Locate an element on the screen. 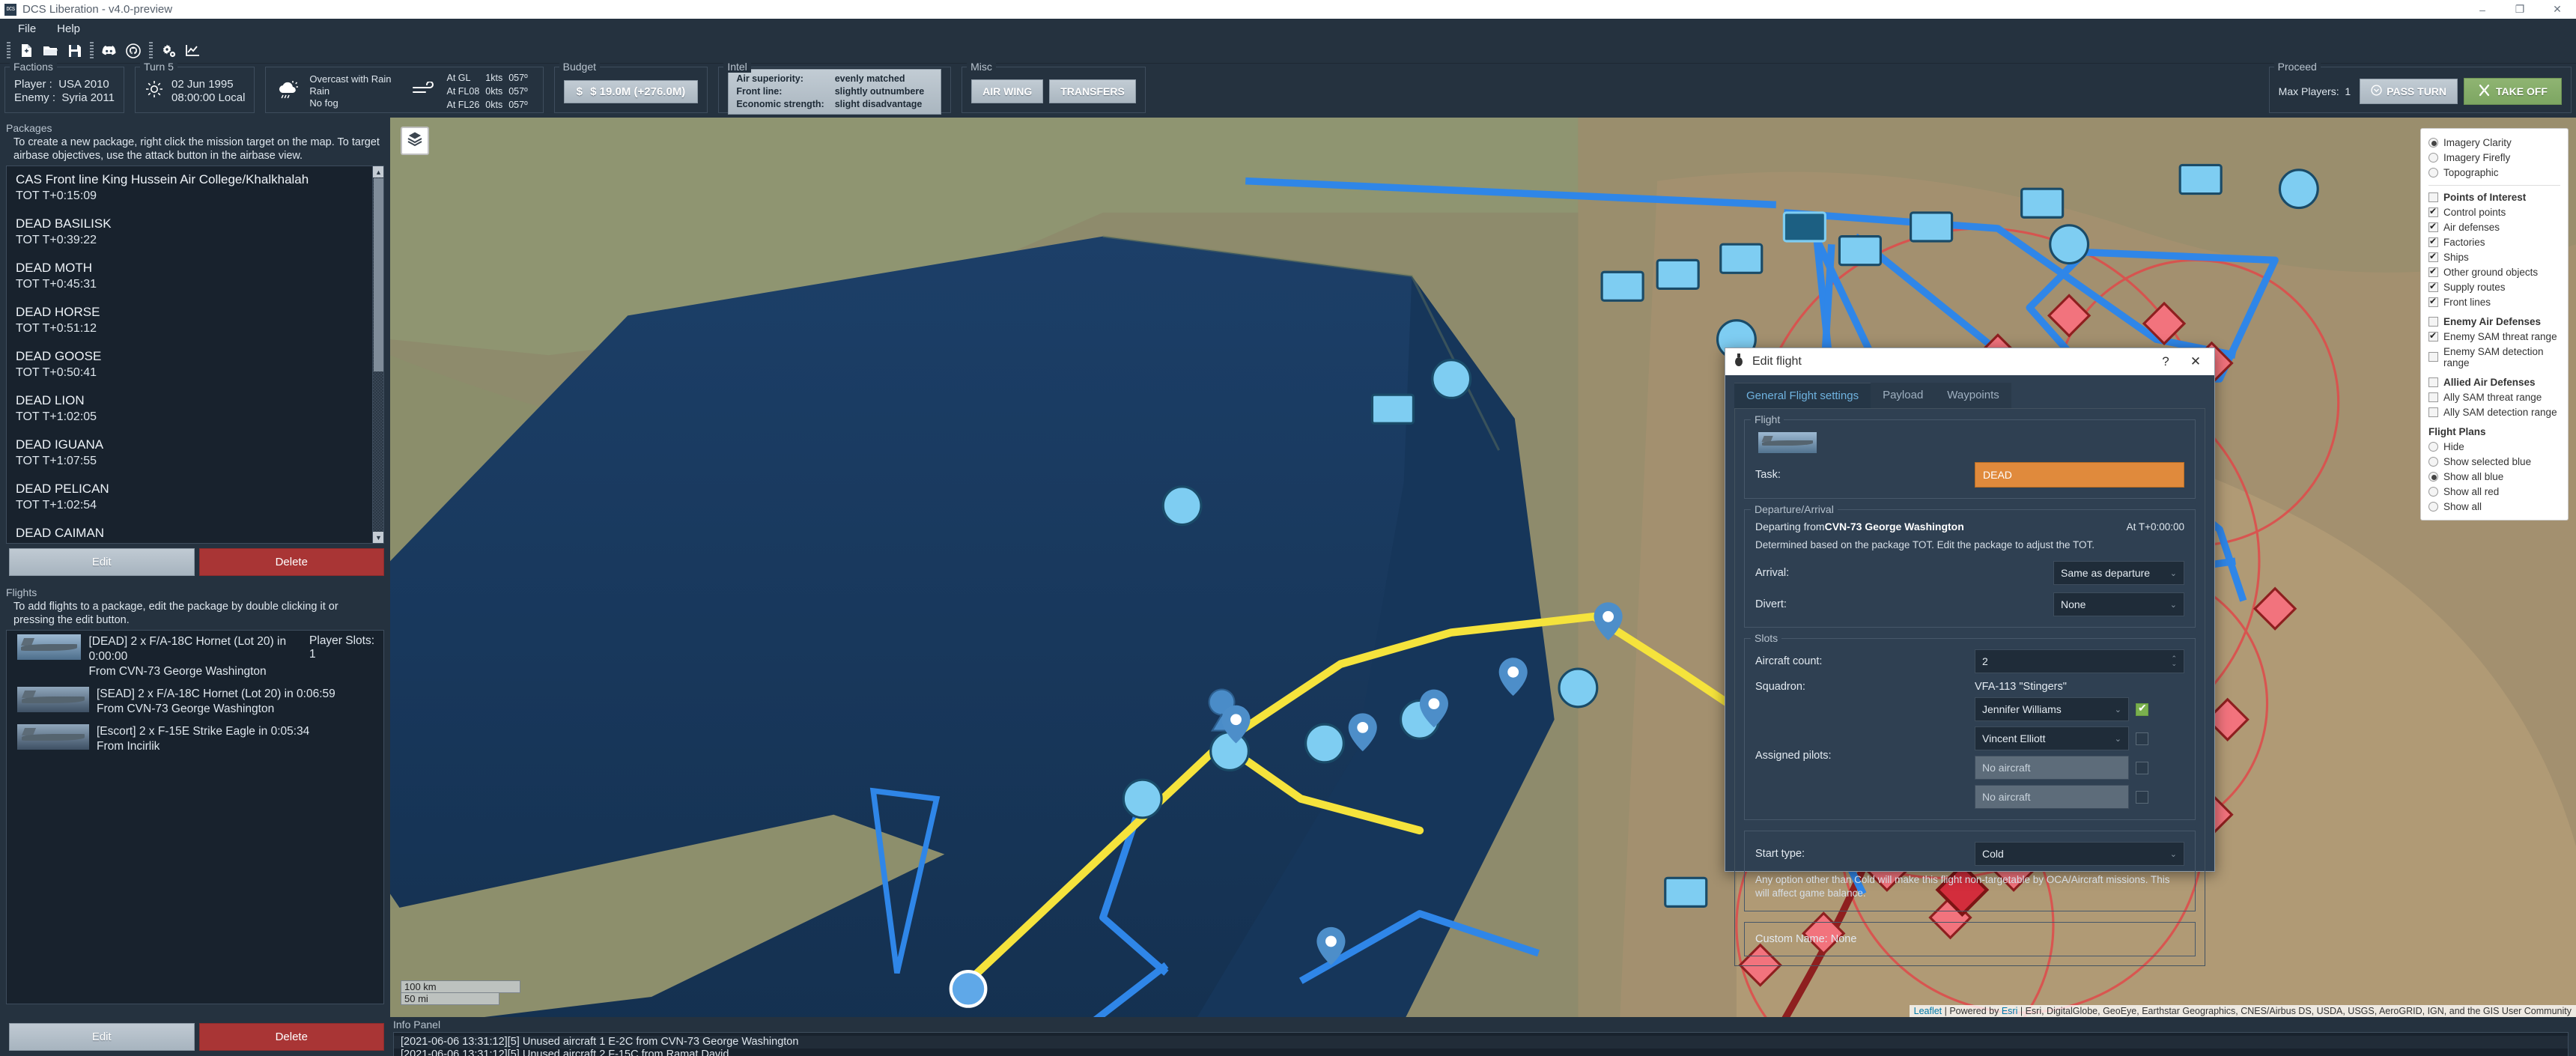 This screenshot has width=2576, height=1056. scroll-down-icon: ▼ is located at coordinates (378, 537).